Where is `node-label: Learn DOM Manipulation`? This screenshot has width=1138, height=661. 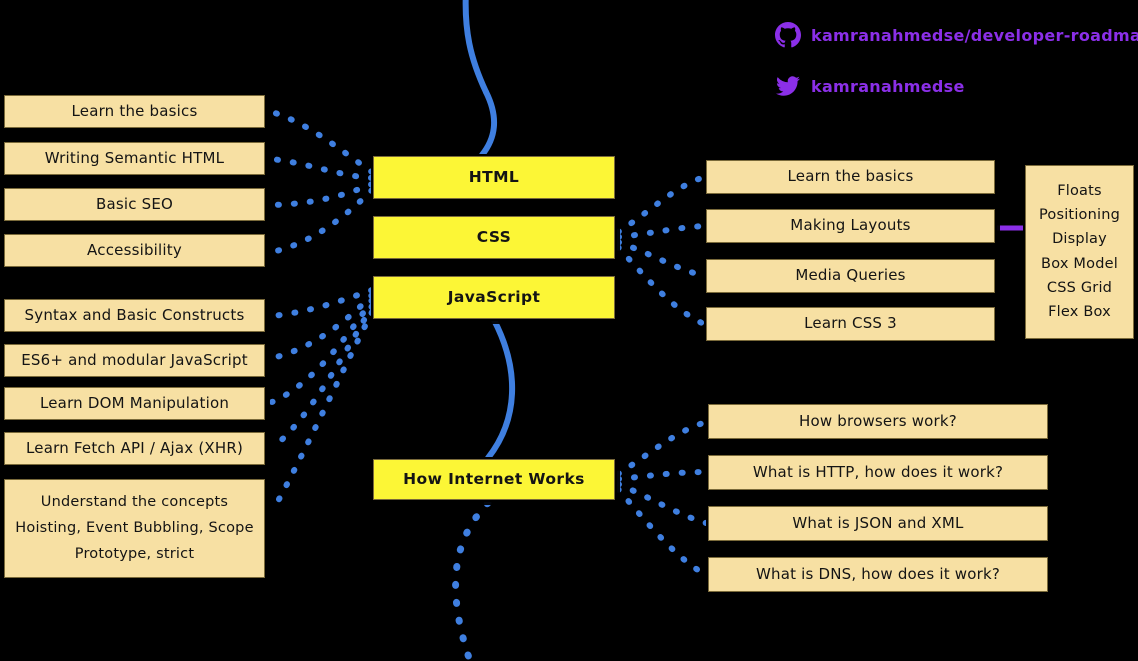
node-label: Learn DOM Manipulation is located at coordinates (134, 402).